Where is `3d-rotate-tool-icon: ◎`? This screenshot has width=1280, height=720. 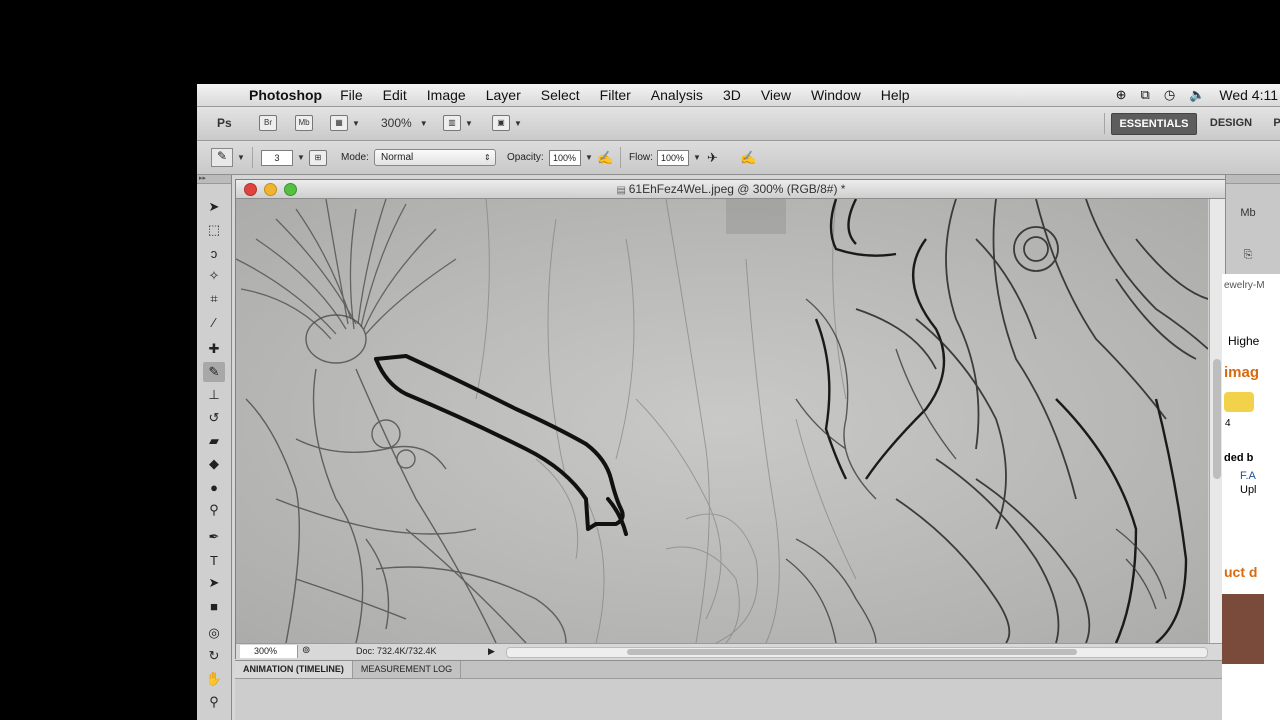
3d-rotate-tool-icon: ◎ is located at coordinates (214, 633).